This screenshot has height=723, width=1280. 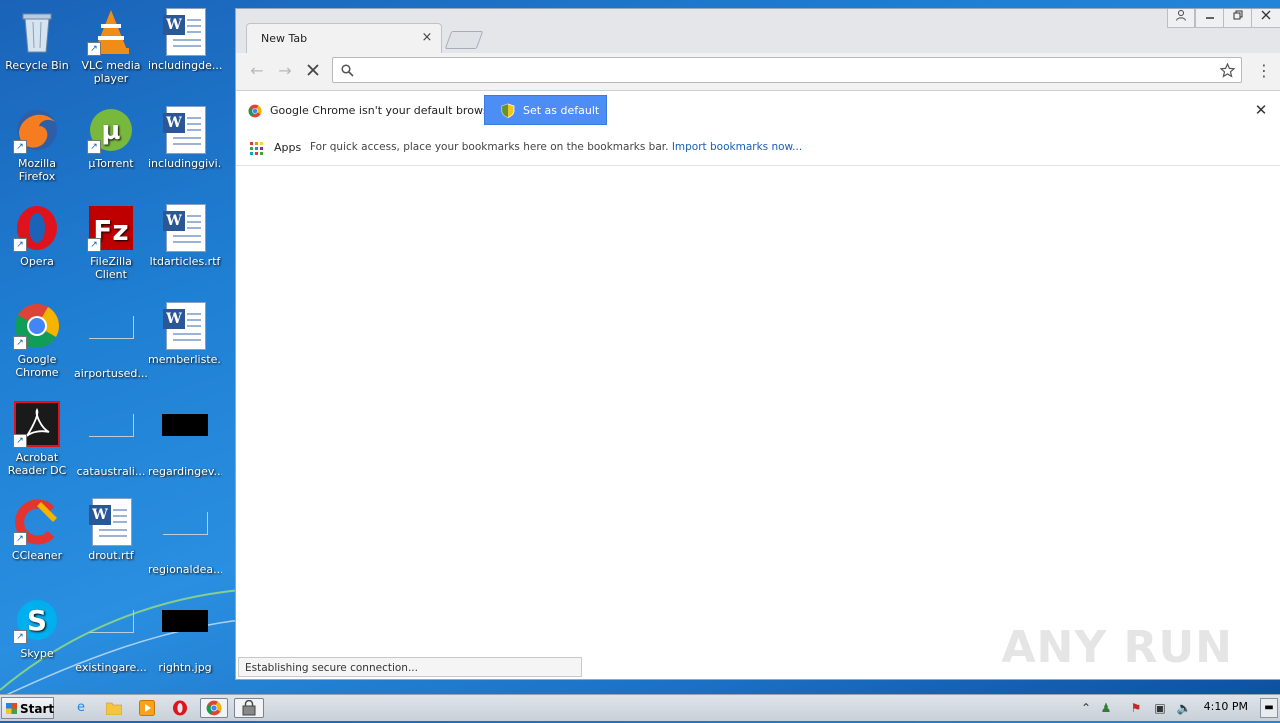 What do you see at coordinates (114, 708) in the screenshot?
I see `taskbar-explorer` at bounding box center [114, 708].